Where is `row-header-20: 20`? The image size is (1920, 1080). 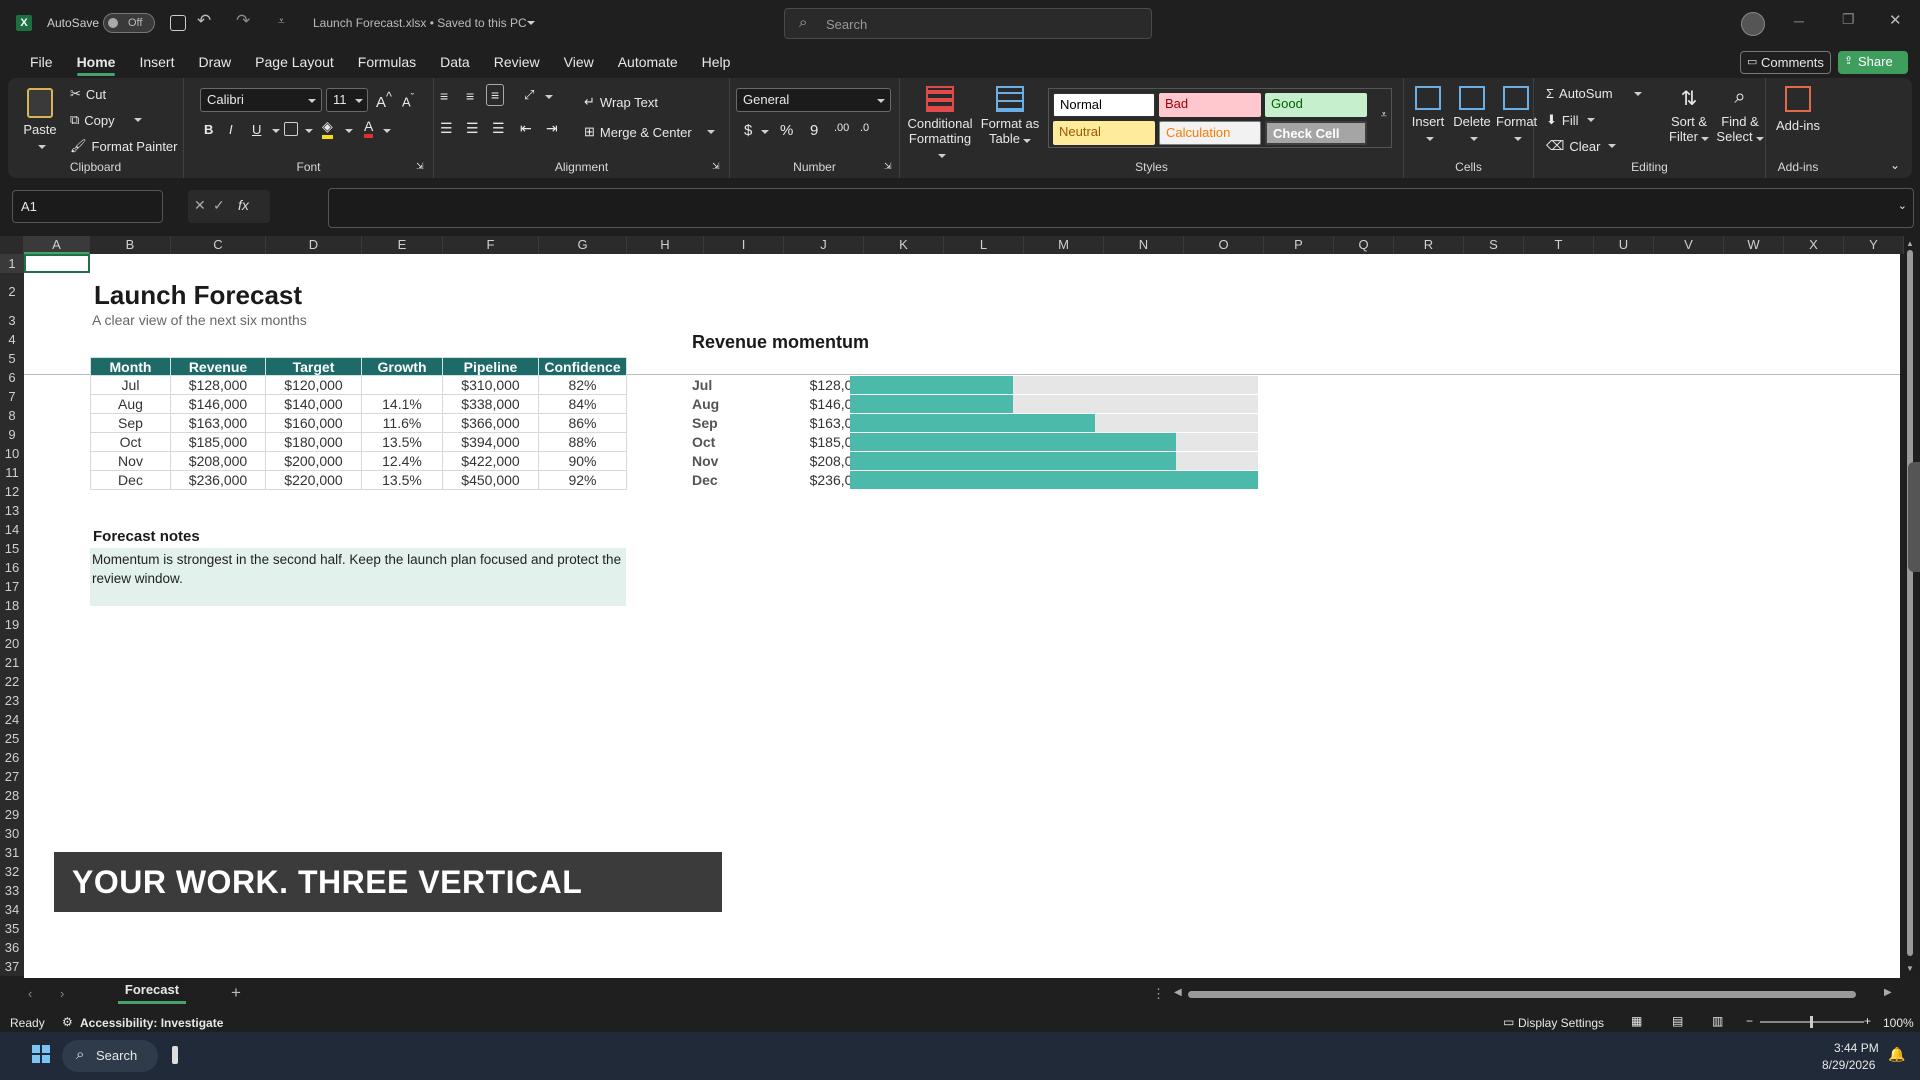
row-header-20: 20 is located at coordinates (12, 643).